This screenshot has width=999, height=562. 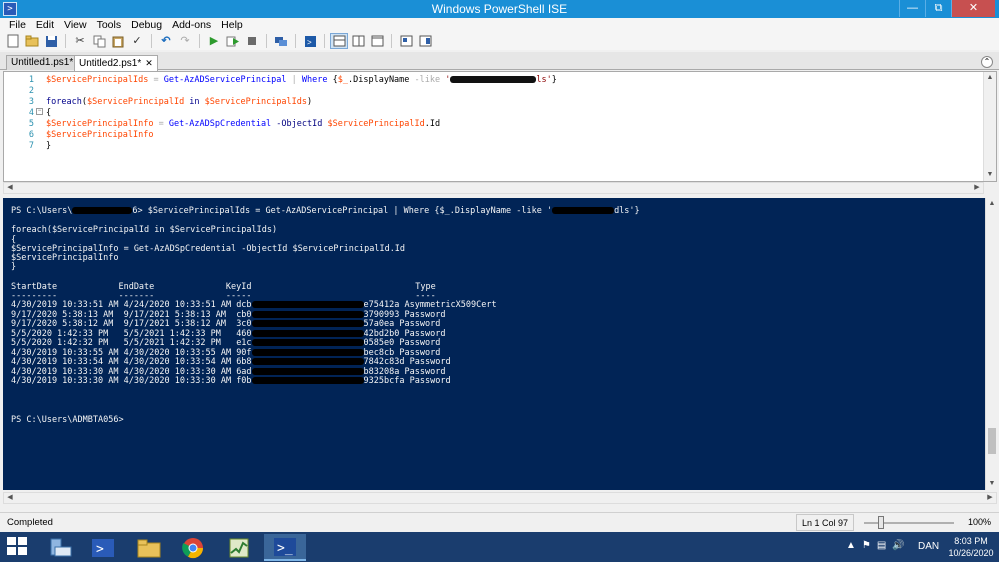 What do you see at coordinates (214, 41) in the screenshot?
I see `run-script-icon: ▶` at bounding box center [214, 41].